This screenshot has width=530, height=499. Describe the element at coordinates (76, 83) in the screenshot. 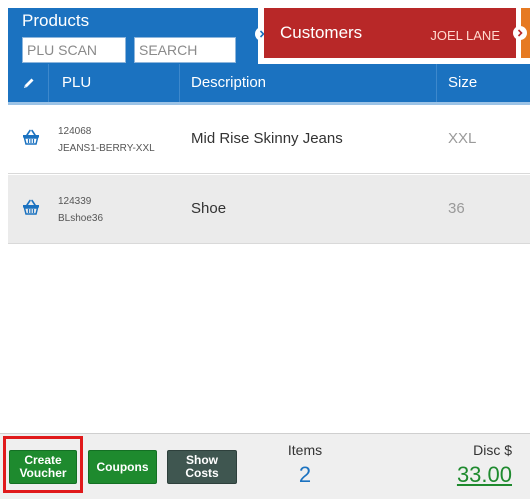

I see `column-header-plu: PLU` at that location.